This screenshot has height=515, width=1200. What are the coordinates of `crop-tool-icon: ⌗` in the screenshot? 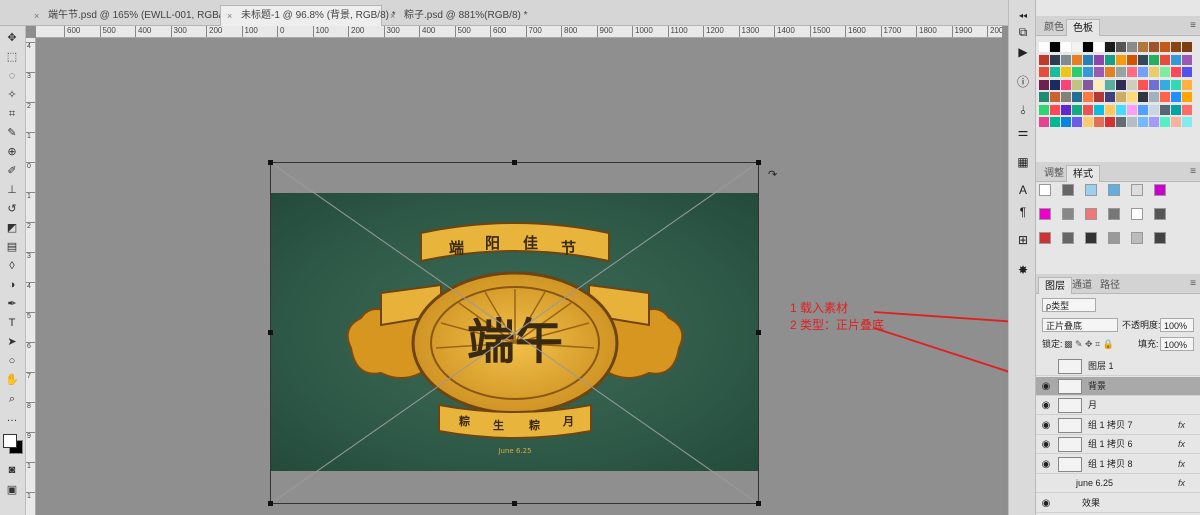 It's located at (12, 114).